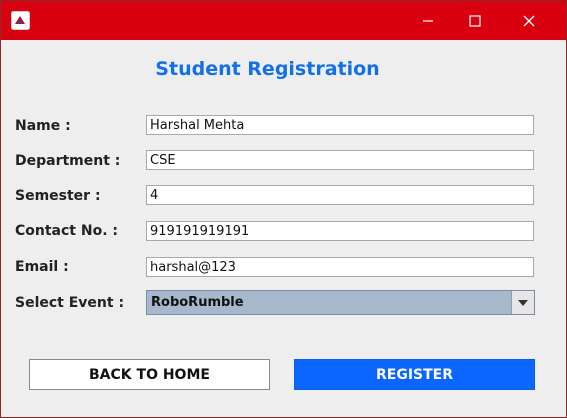 Image resolution: width=567 pixels, height=418 pixels. Describe the element at coordinates (340, 195) in the screenshot. I see `semester-field` at that location.